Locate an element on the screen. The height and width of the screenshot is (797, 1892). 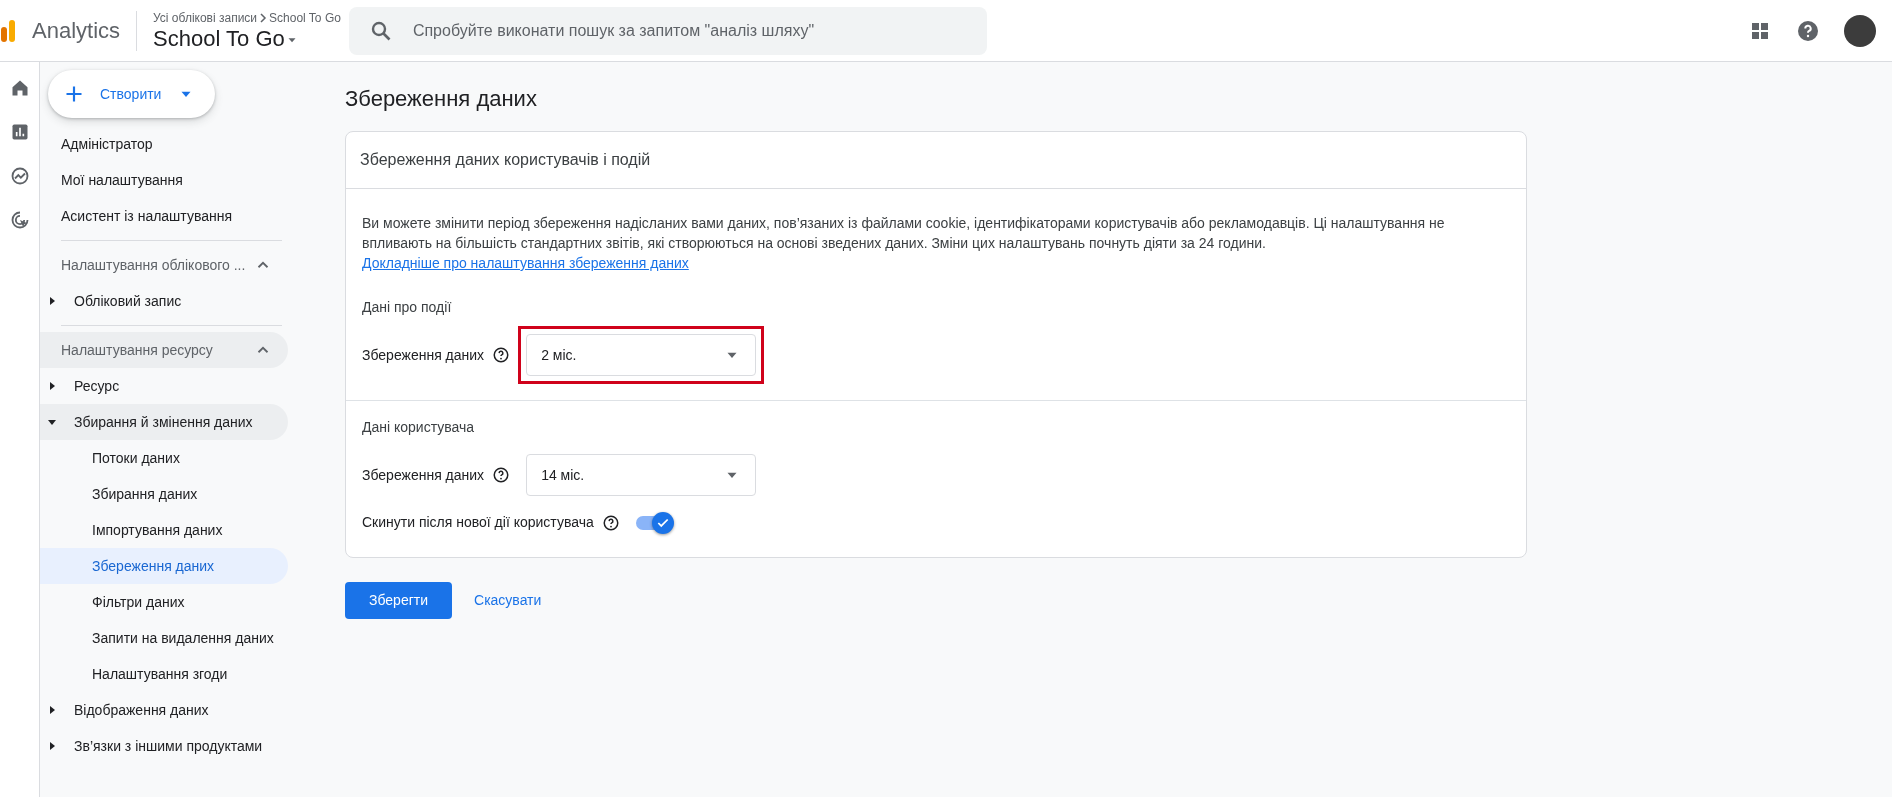
toggle-label: Скинути після нової дії користувача is located at coordinates (478, 522).